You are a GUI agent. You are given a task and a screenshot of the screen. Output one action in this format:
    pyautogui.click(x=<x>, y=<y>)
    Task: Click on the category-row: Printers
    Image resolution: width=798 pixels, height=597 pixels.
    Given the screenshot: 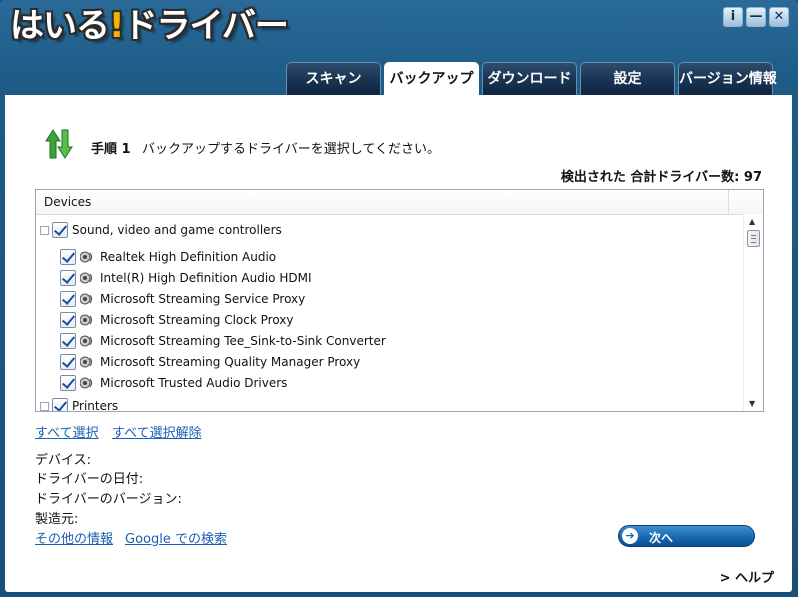 What is the action you would take?
    pyautogui.click(x=79, y=404)
    